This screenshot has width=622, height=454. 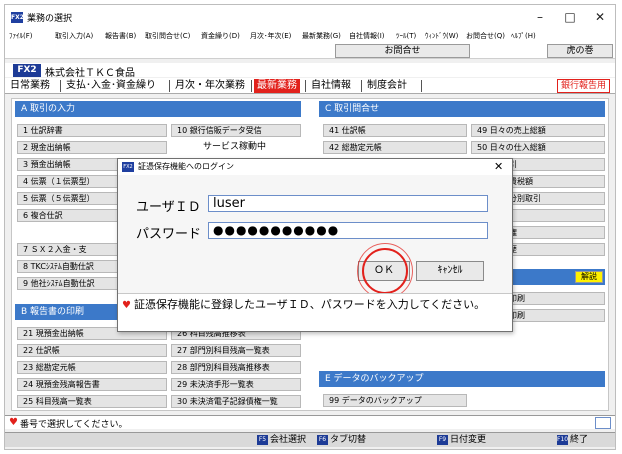 What do you see at coordinates (468, 440) in the screenshot?
I see `f9-label: 日付変更` at bounding box center [468, 440].